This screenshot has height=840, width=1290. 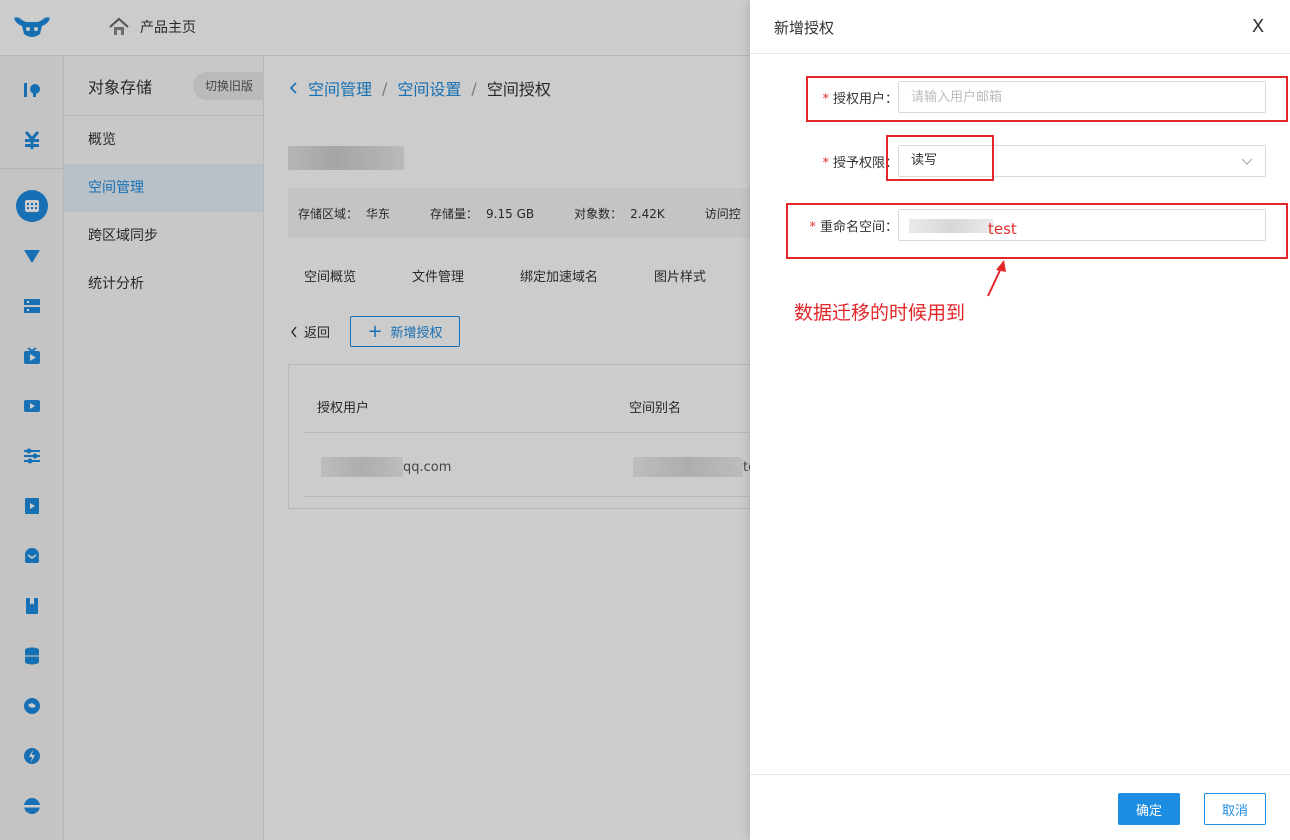 What do you see at coordinates (880, 313) in the screenshot?
I see `annotation-note: 数据迁移的时候用到` at bounding box center [880, 313].